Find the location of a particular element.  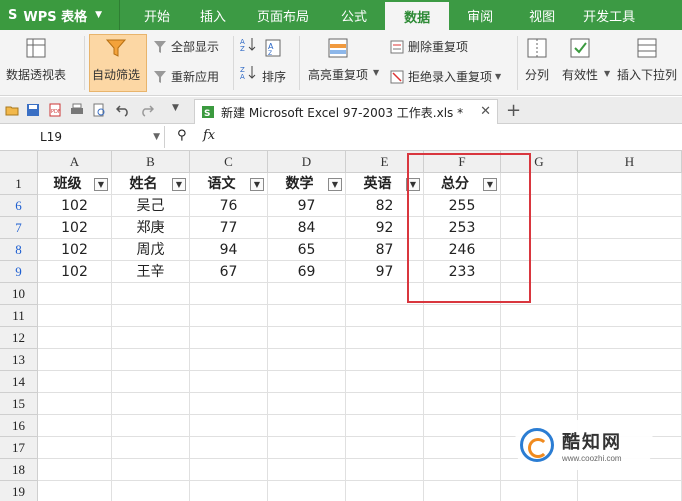

table-cell: 77 is located at coordinates (229, 228).